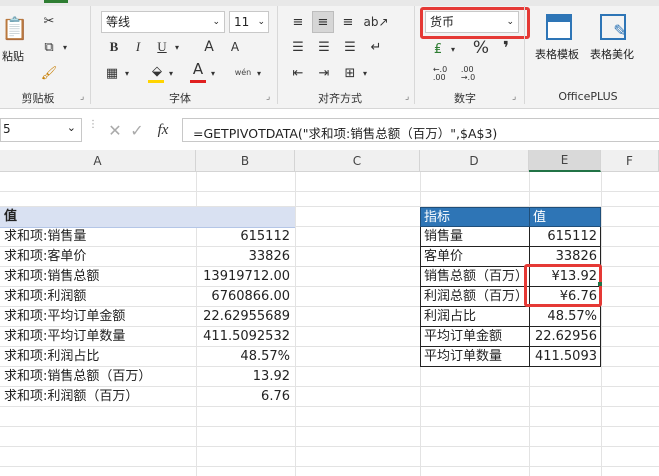 The width and height of the screenshot is (659, 476). Describe the element at coordinates (49, 47) in the screenshot. I see `copy-icon: ⧉` at that location.